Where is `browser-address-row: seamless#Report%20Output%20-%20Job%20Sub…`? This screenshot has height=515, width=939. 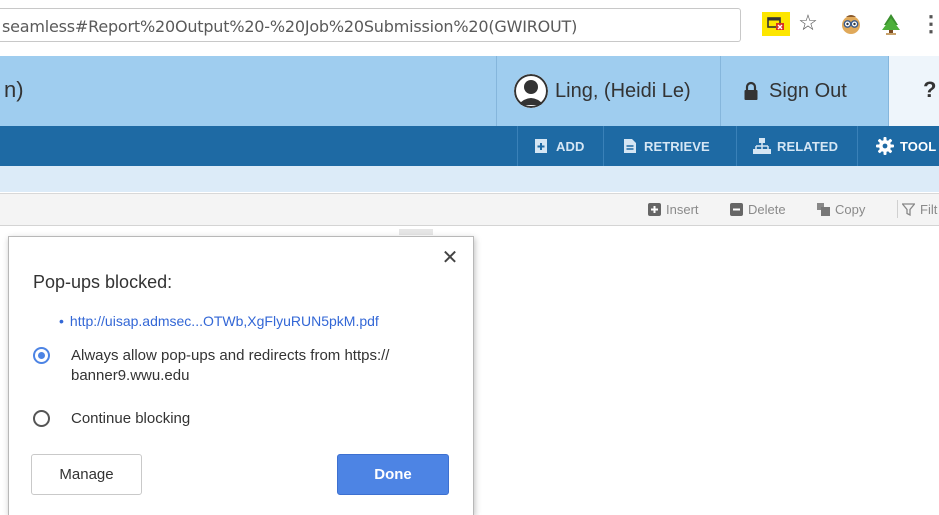 browser-address-row: seamless#Report%20Output%20-%20Job%20Sub… is located at coordinates (469, 27).